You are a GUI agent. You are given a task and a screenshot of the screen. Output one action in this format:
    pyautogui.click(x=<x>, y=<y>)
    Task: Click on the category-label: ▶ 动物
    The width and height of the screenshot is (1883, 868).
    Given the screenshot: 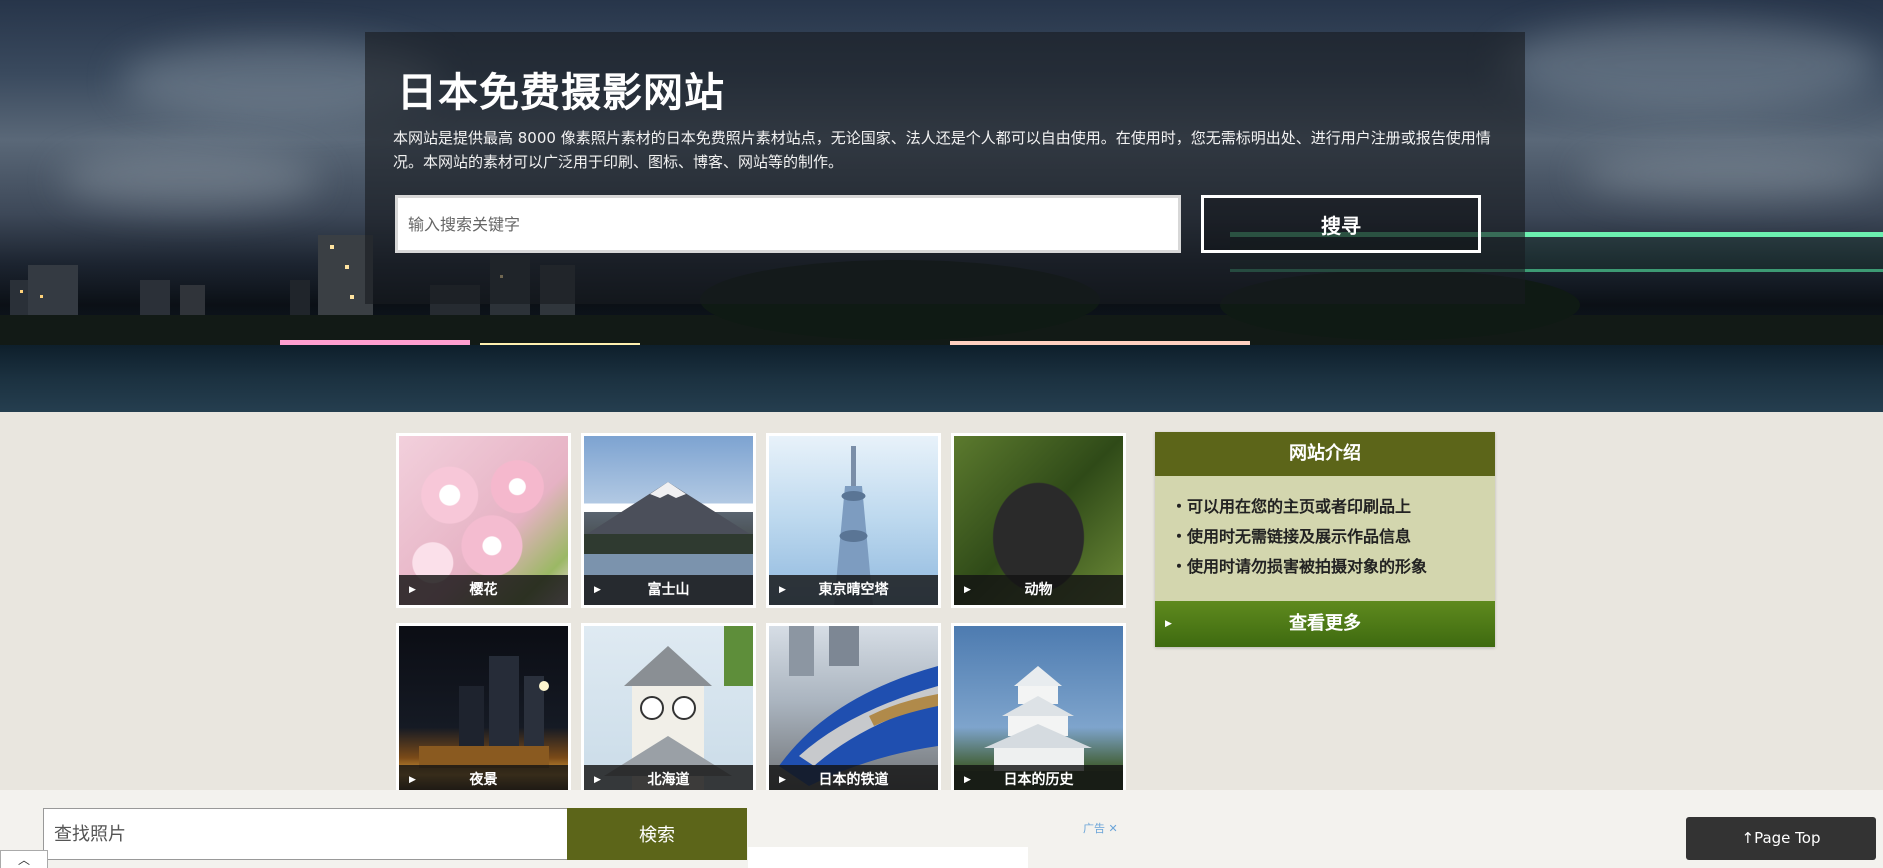 What is the action you would take?
    pyautogui.click(x=1038, y=590)
    